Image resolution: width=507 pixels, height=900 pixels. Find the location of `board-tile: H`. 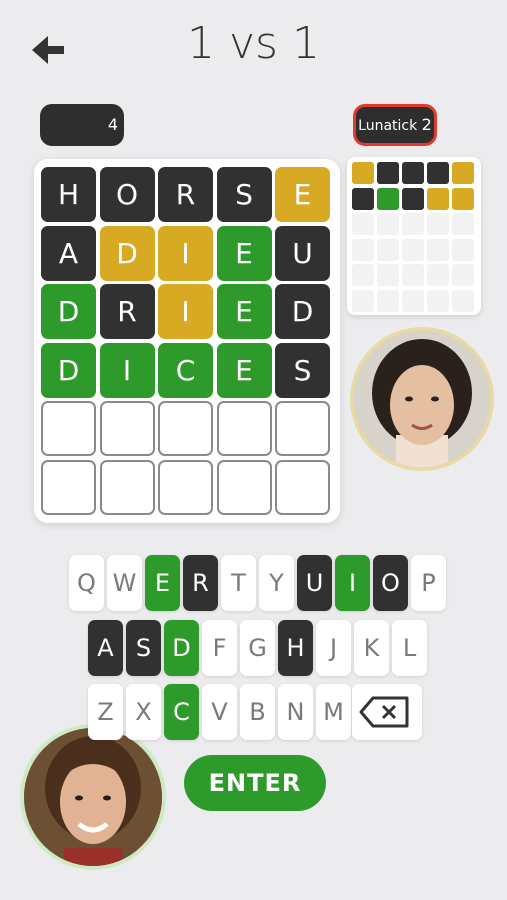

board-tile: H is located at coordinates (68, 194).